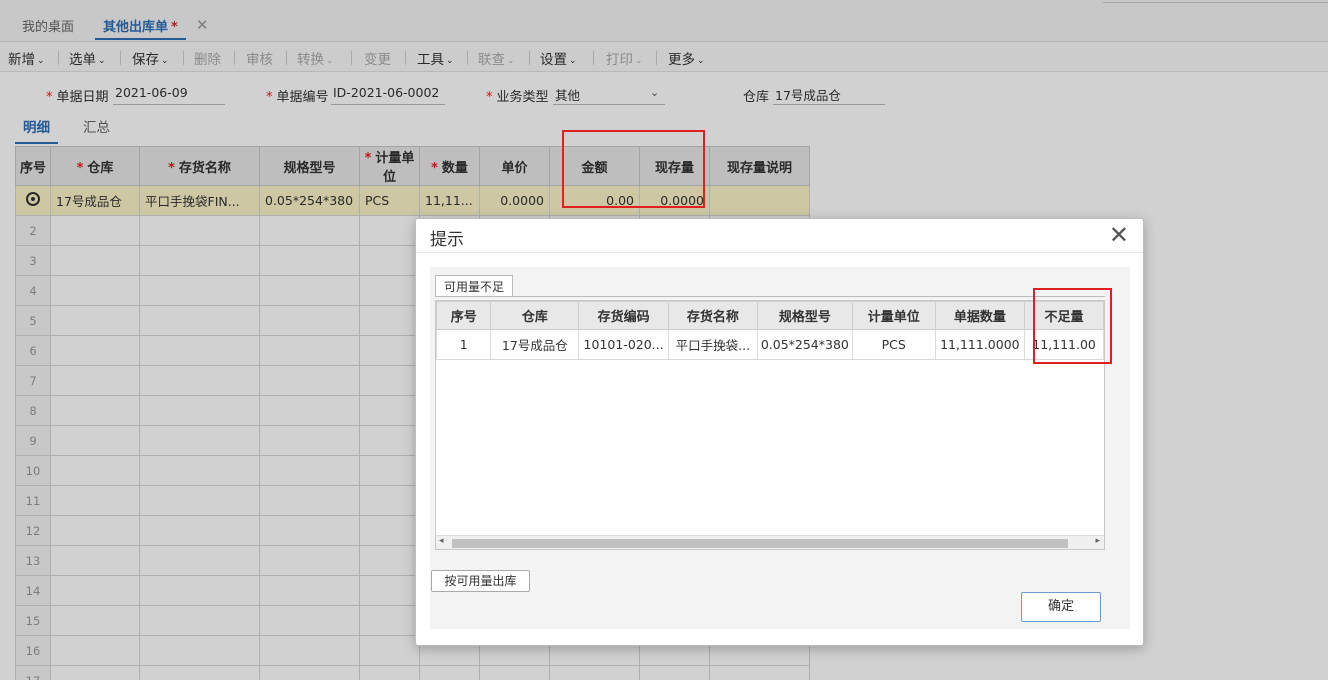 Image resolution: width=1328 pixels, height=680 pixels. What do you see at coordinates (712, 315) in the screenshot?
I see `col-item-name: 存货名称` at bounding box center [712, 315].